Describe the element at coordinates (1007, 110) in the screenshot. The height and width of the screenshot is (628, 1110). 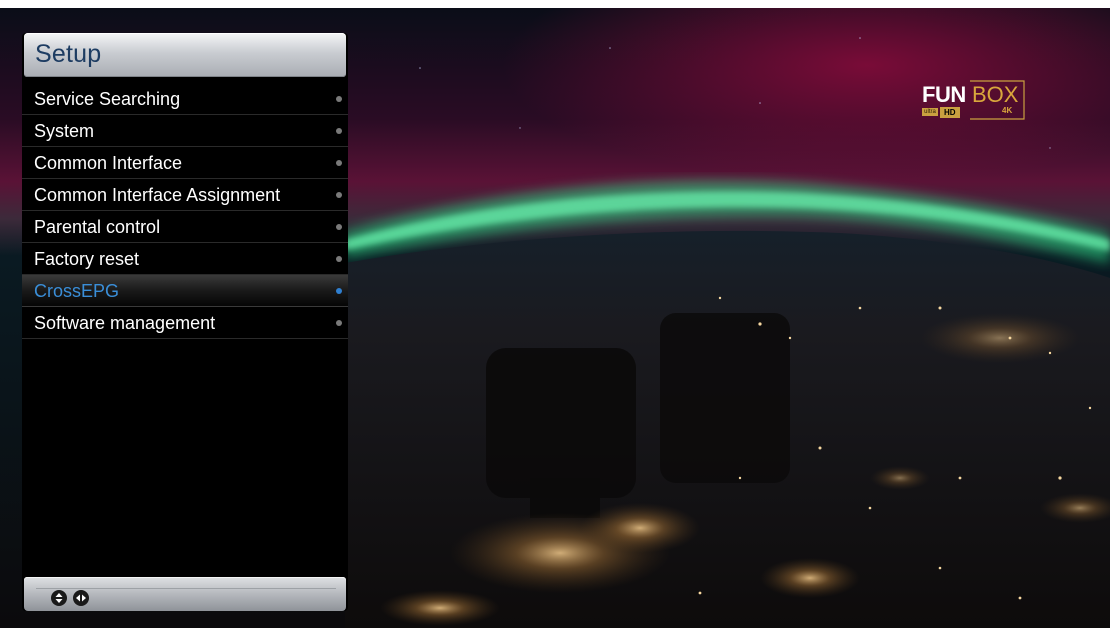
I see `logo-4k-text: 4K` at that location.